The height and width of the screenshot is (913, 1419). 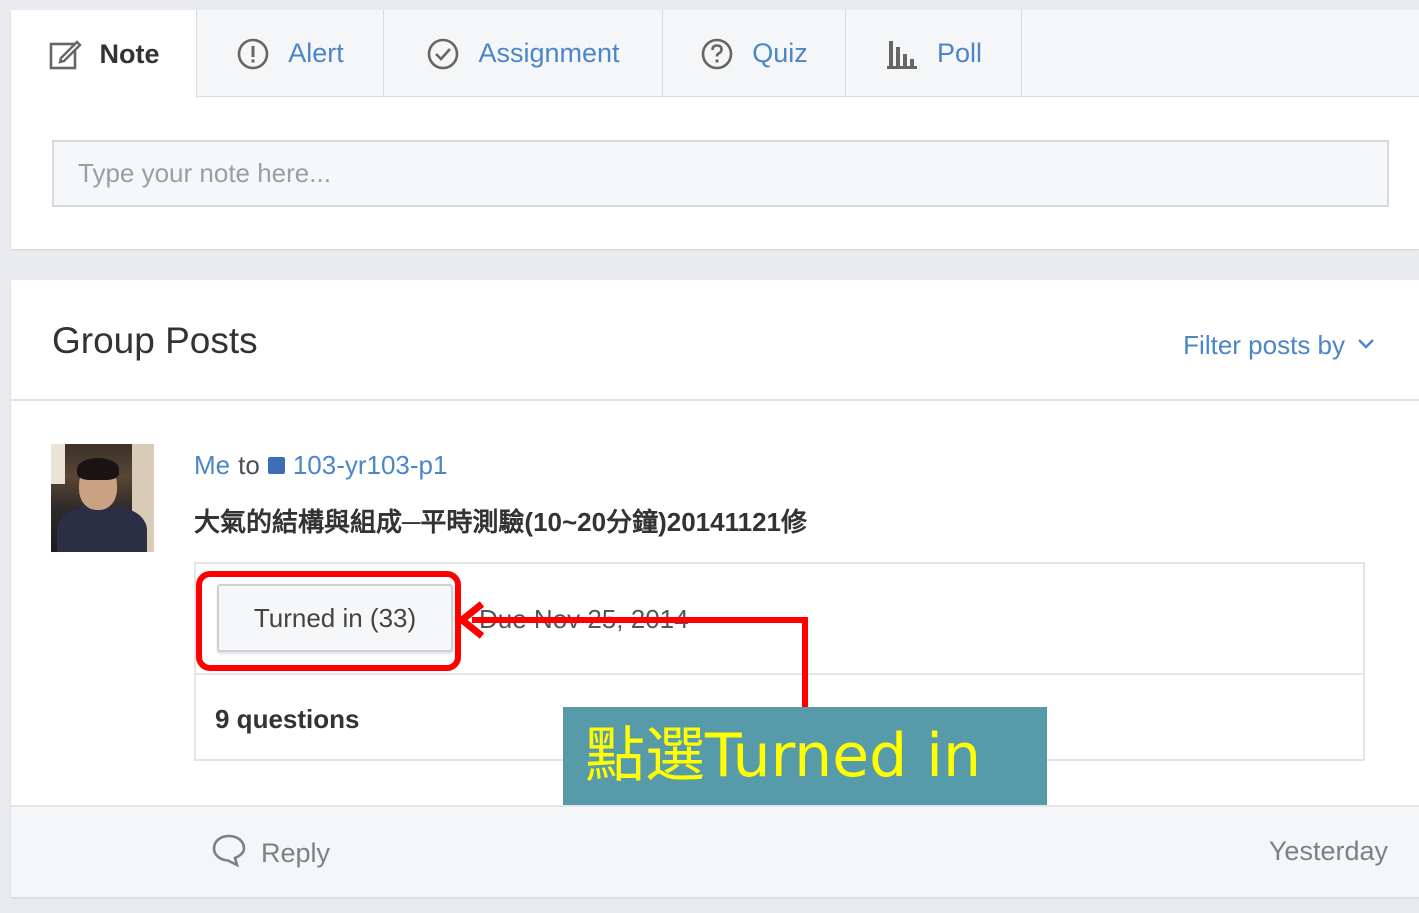 I want to click on group-color-icon, so click(x=276, y=465).